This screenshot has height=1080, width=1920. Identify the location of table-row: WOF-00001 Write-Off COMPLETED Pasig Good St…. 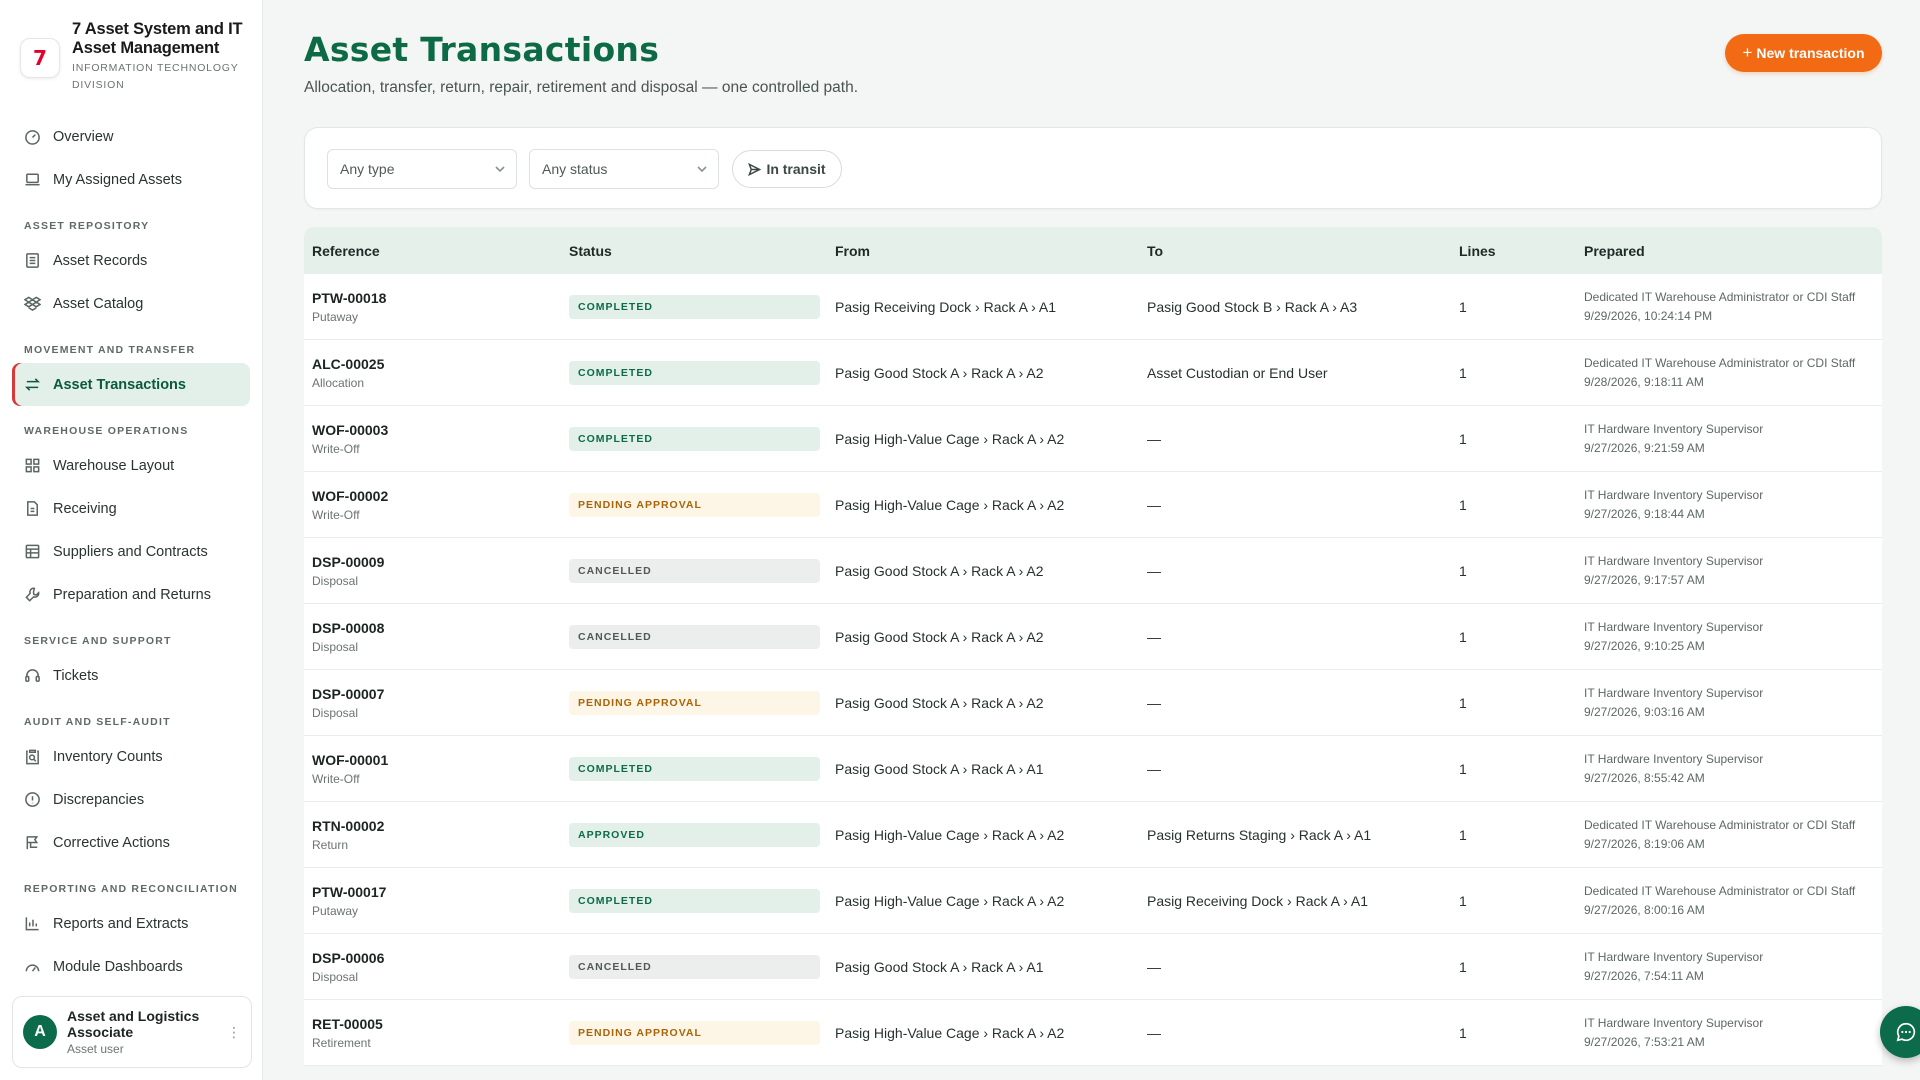
(1093, 769).